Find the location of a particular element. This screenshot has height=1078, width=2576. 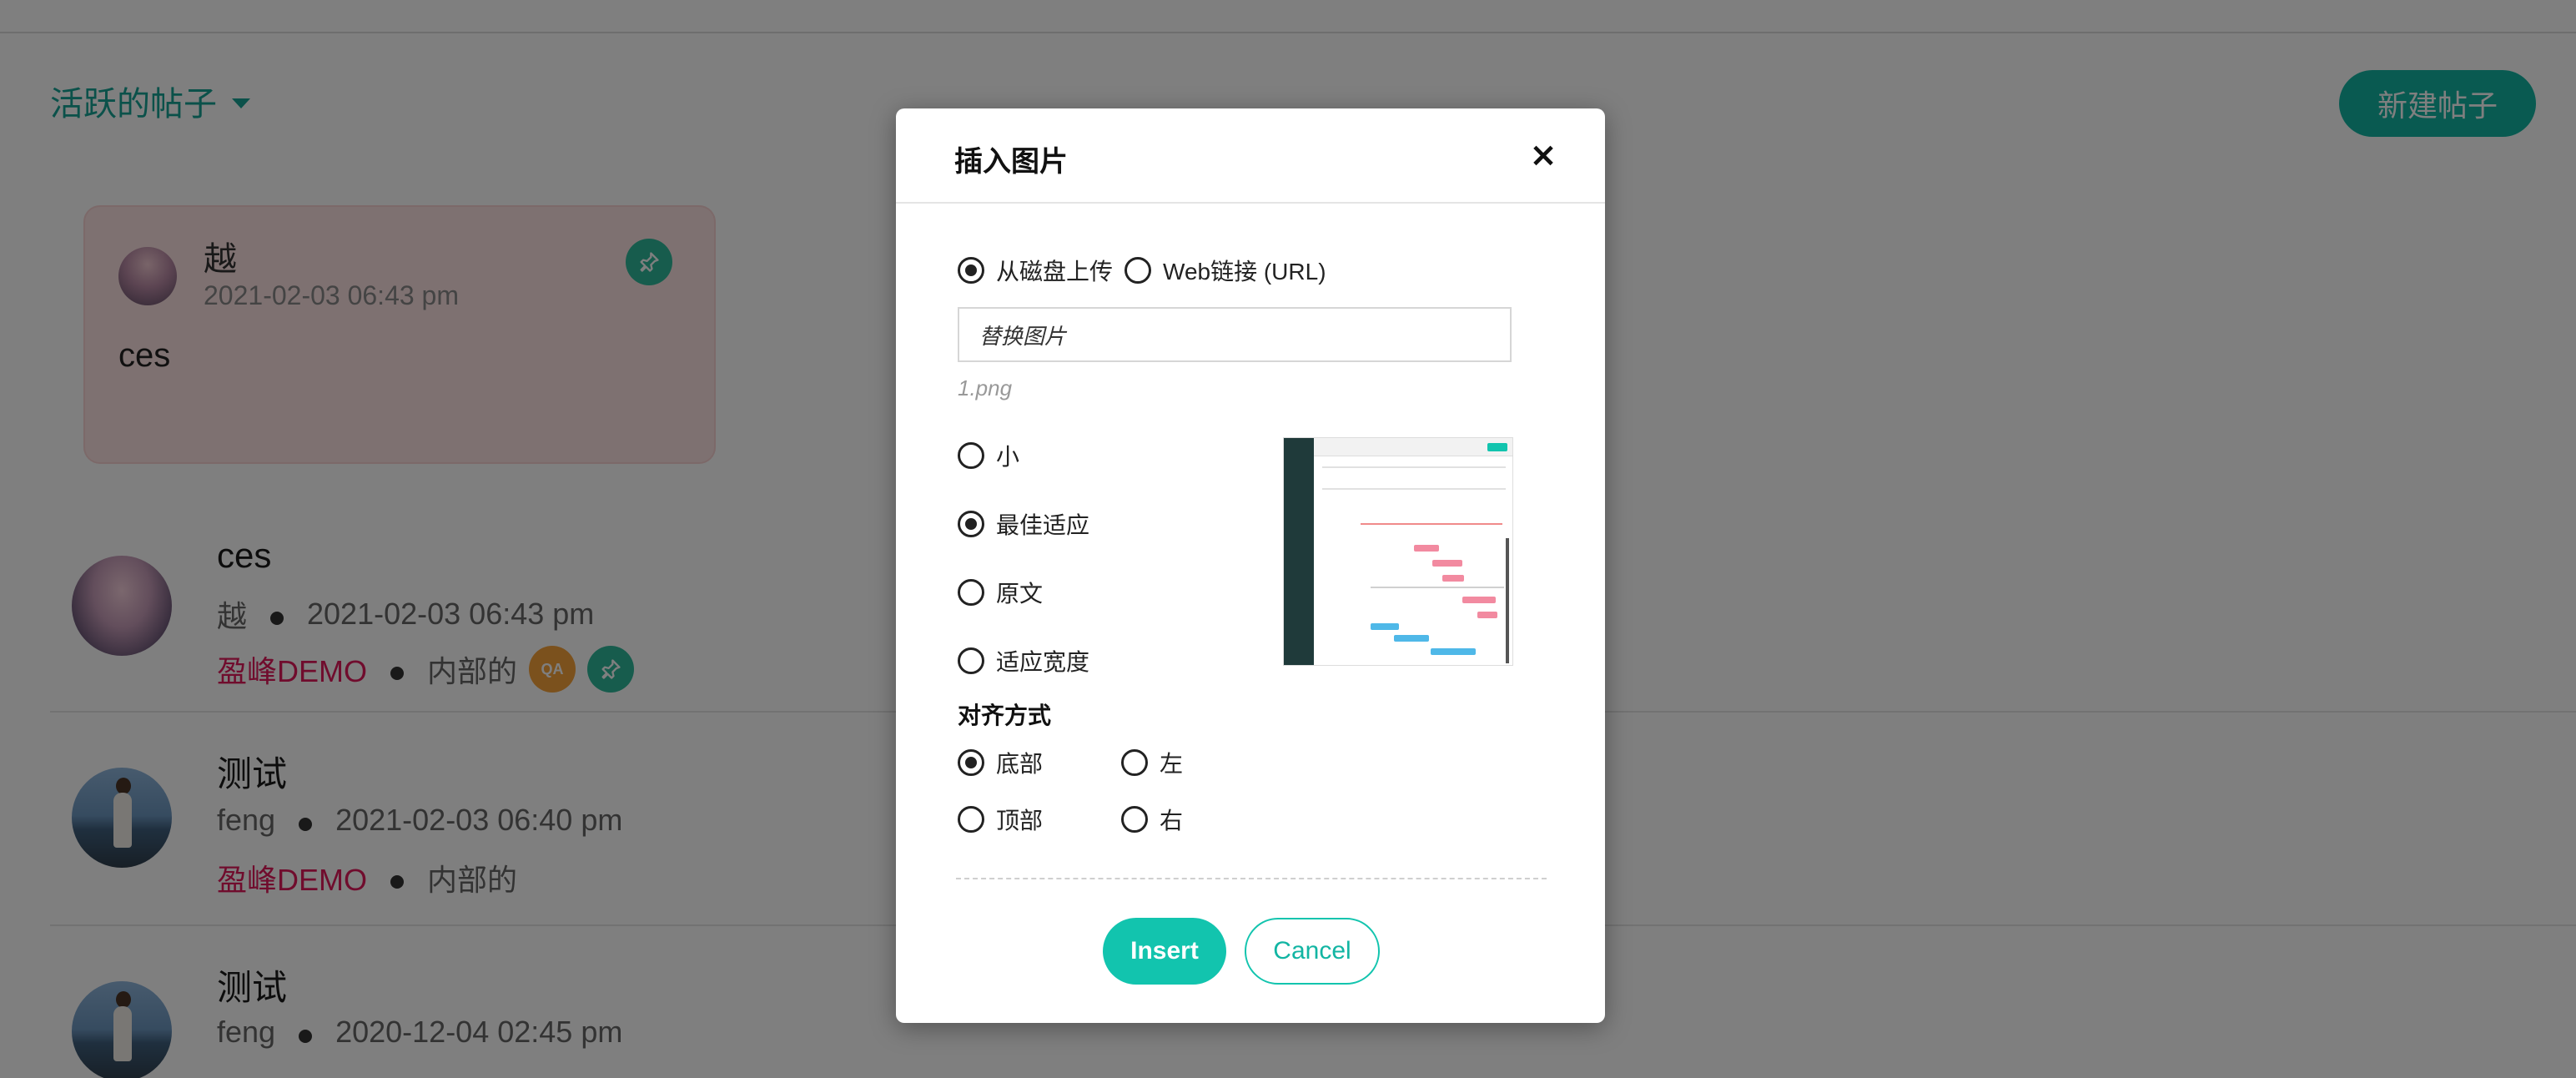

upload-from-disk-radio: 从磁盘上传 is located at coordinates (1035, 270).